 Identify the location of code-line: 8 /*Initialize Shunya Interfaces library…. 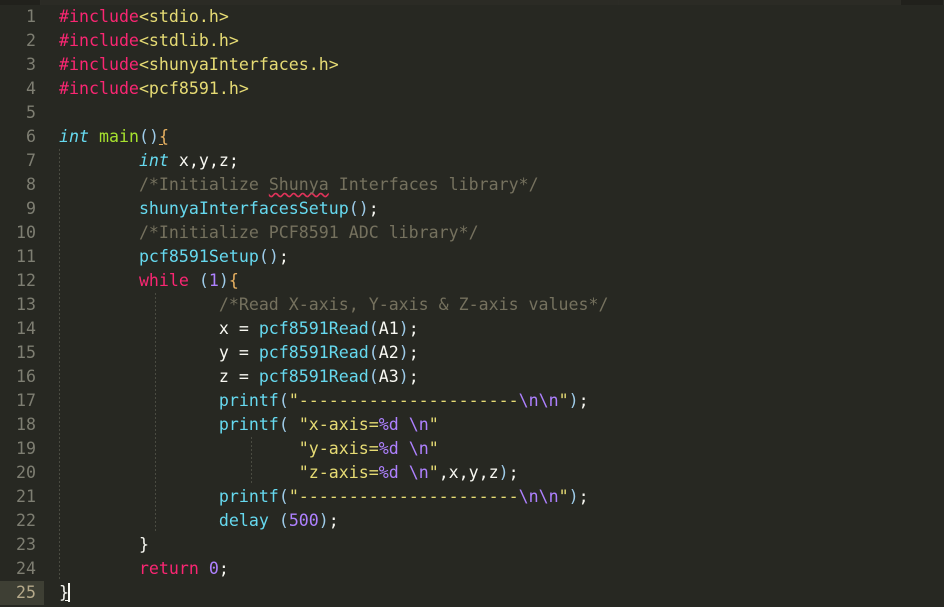
(472, 185).